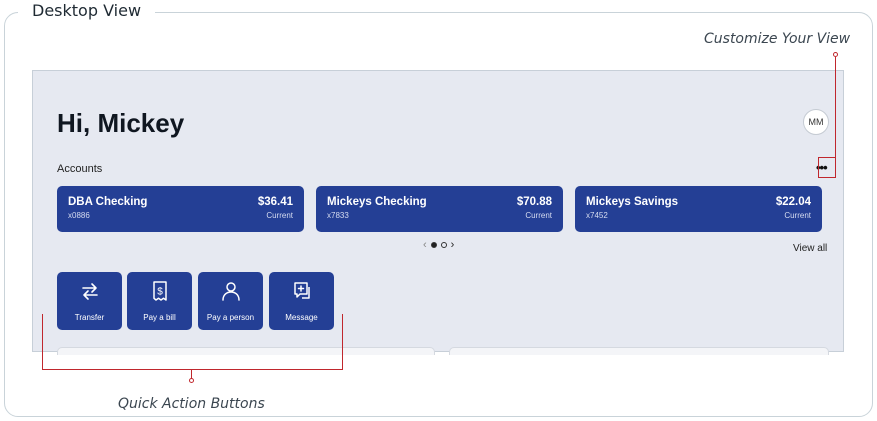 This screenshot has width=877, height=421. What do you see at coordinates (439, 209) in the screenshot?
I see `account-card-mickeys-checking: Mickeys Checking x7833 $70.88 Current` at bounding box center [439, 209].